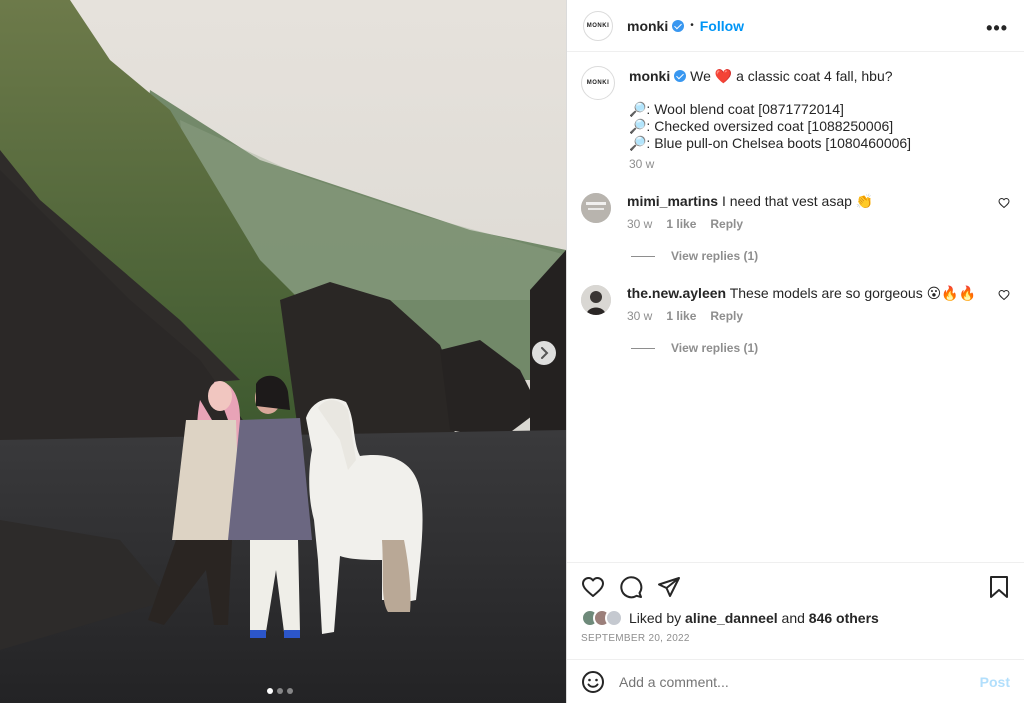  What do you see at coordinates (672, 201) in the screenshot?
I see `comment-username: mimi_martins` at bounding box center [672, 201].